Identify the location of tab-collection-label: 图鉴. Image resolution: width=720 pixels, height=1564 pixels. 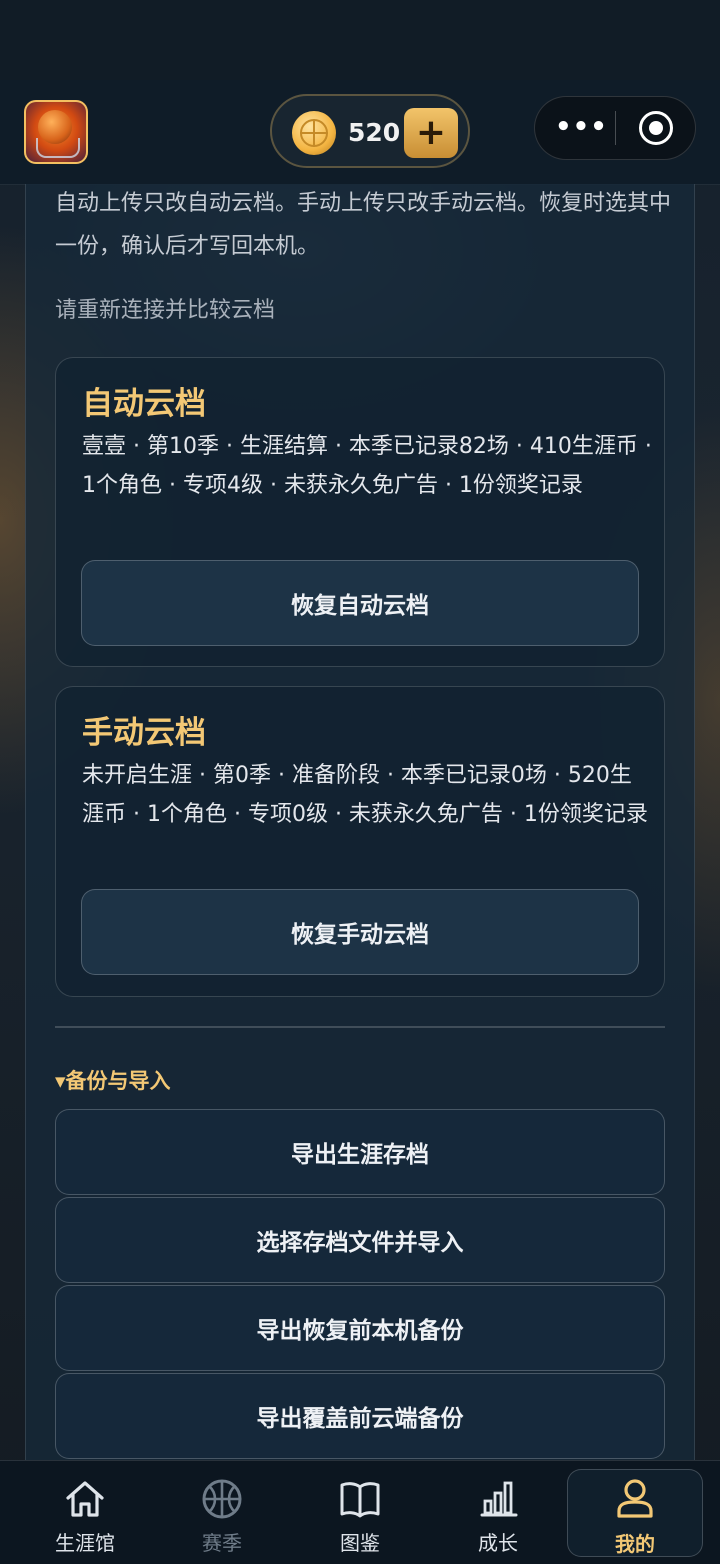
(360, 1543).